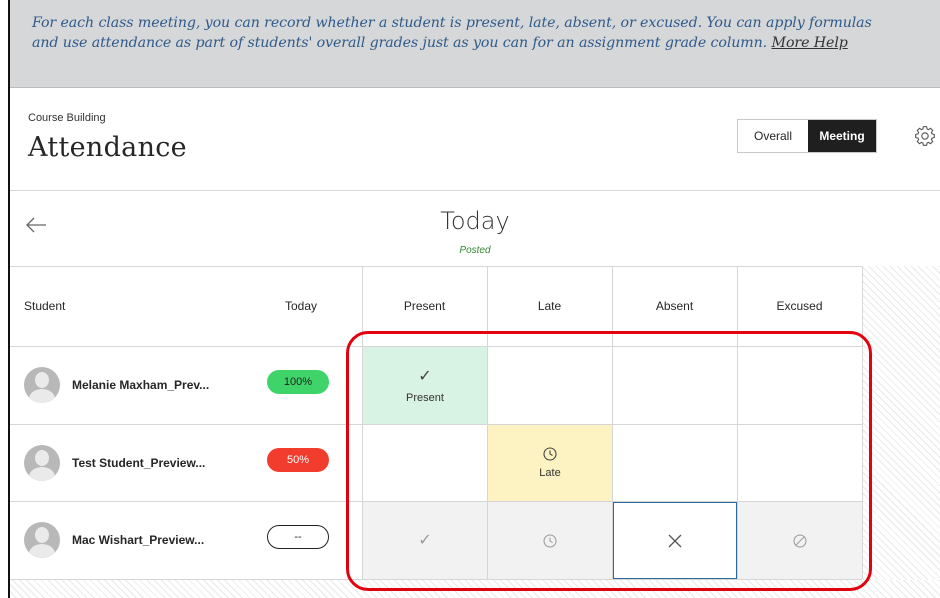  What do you see at coordinates (773, 136) in the screenshot?
I see `overall-view-button: Overall` at bounding box center [773, 136].